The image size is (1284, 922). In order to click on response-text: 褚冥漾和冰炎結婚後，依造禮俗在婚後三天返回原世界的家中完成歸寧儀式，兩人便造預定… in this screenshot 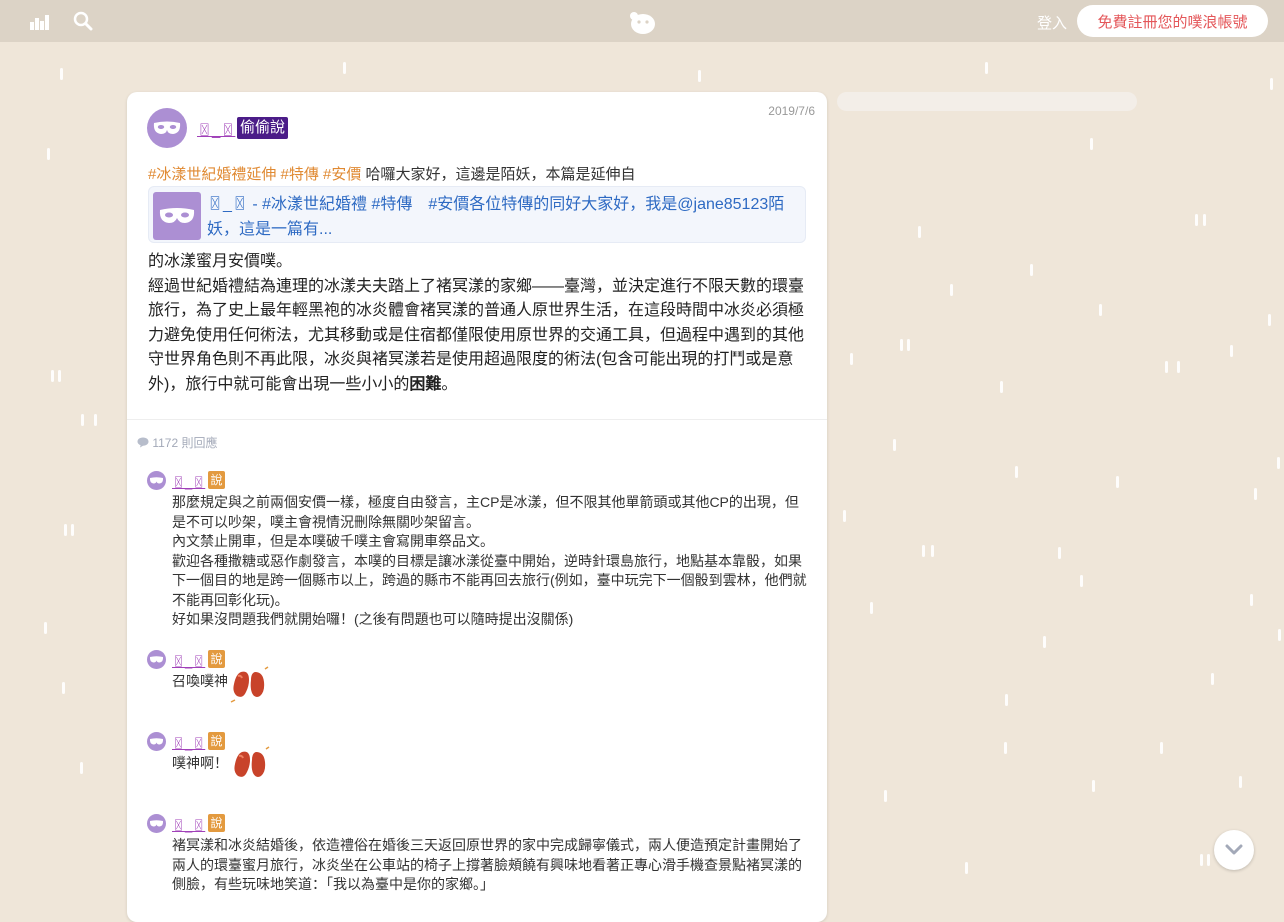, I will do `click(487, 864)`.